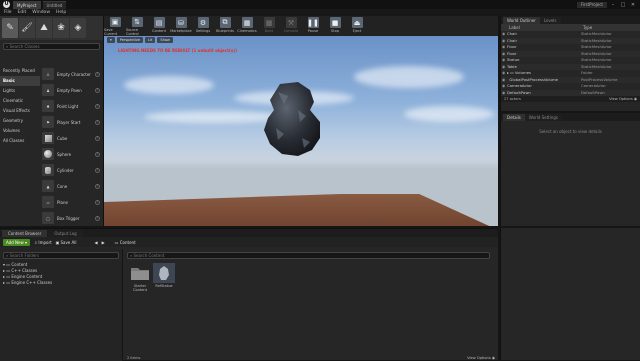 The image size is (640, 361). Describe the element at coordinates (96, 242) in the screenshot. I see `back-button: ◀` at that location.